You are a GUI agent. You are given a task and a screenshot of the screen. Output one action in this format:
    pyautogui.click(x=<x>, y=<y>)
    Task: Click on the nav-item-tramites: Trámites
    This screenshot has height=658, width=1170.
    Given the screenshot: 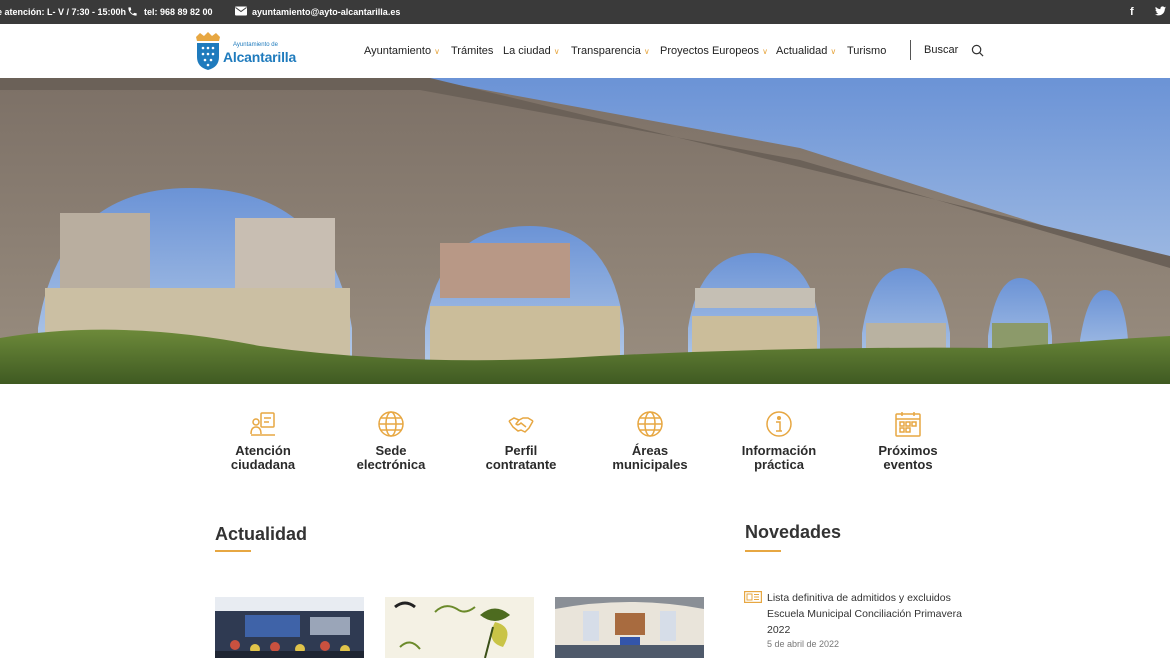 What is the action you would take?
    pyautogui.click(x=472, y=51)
    